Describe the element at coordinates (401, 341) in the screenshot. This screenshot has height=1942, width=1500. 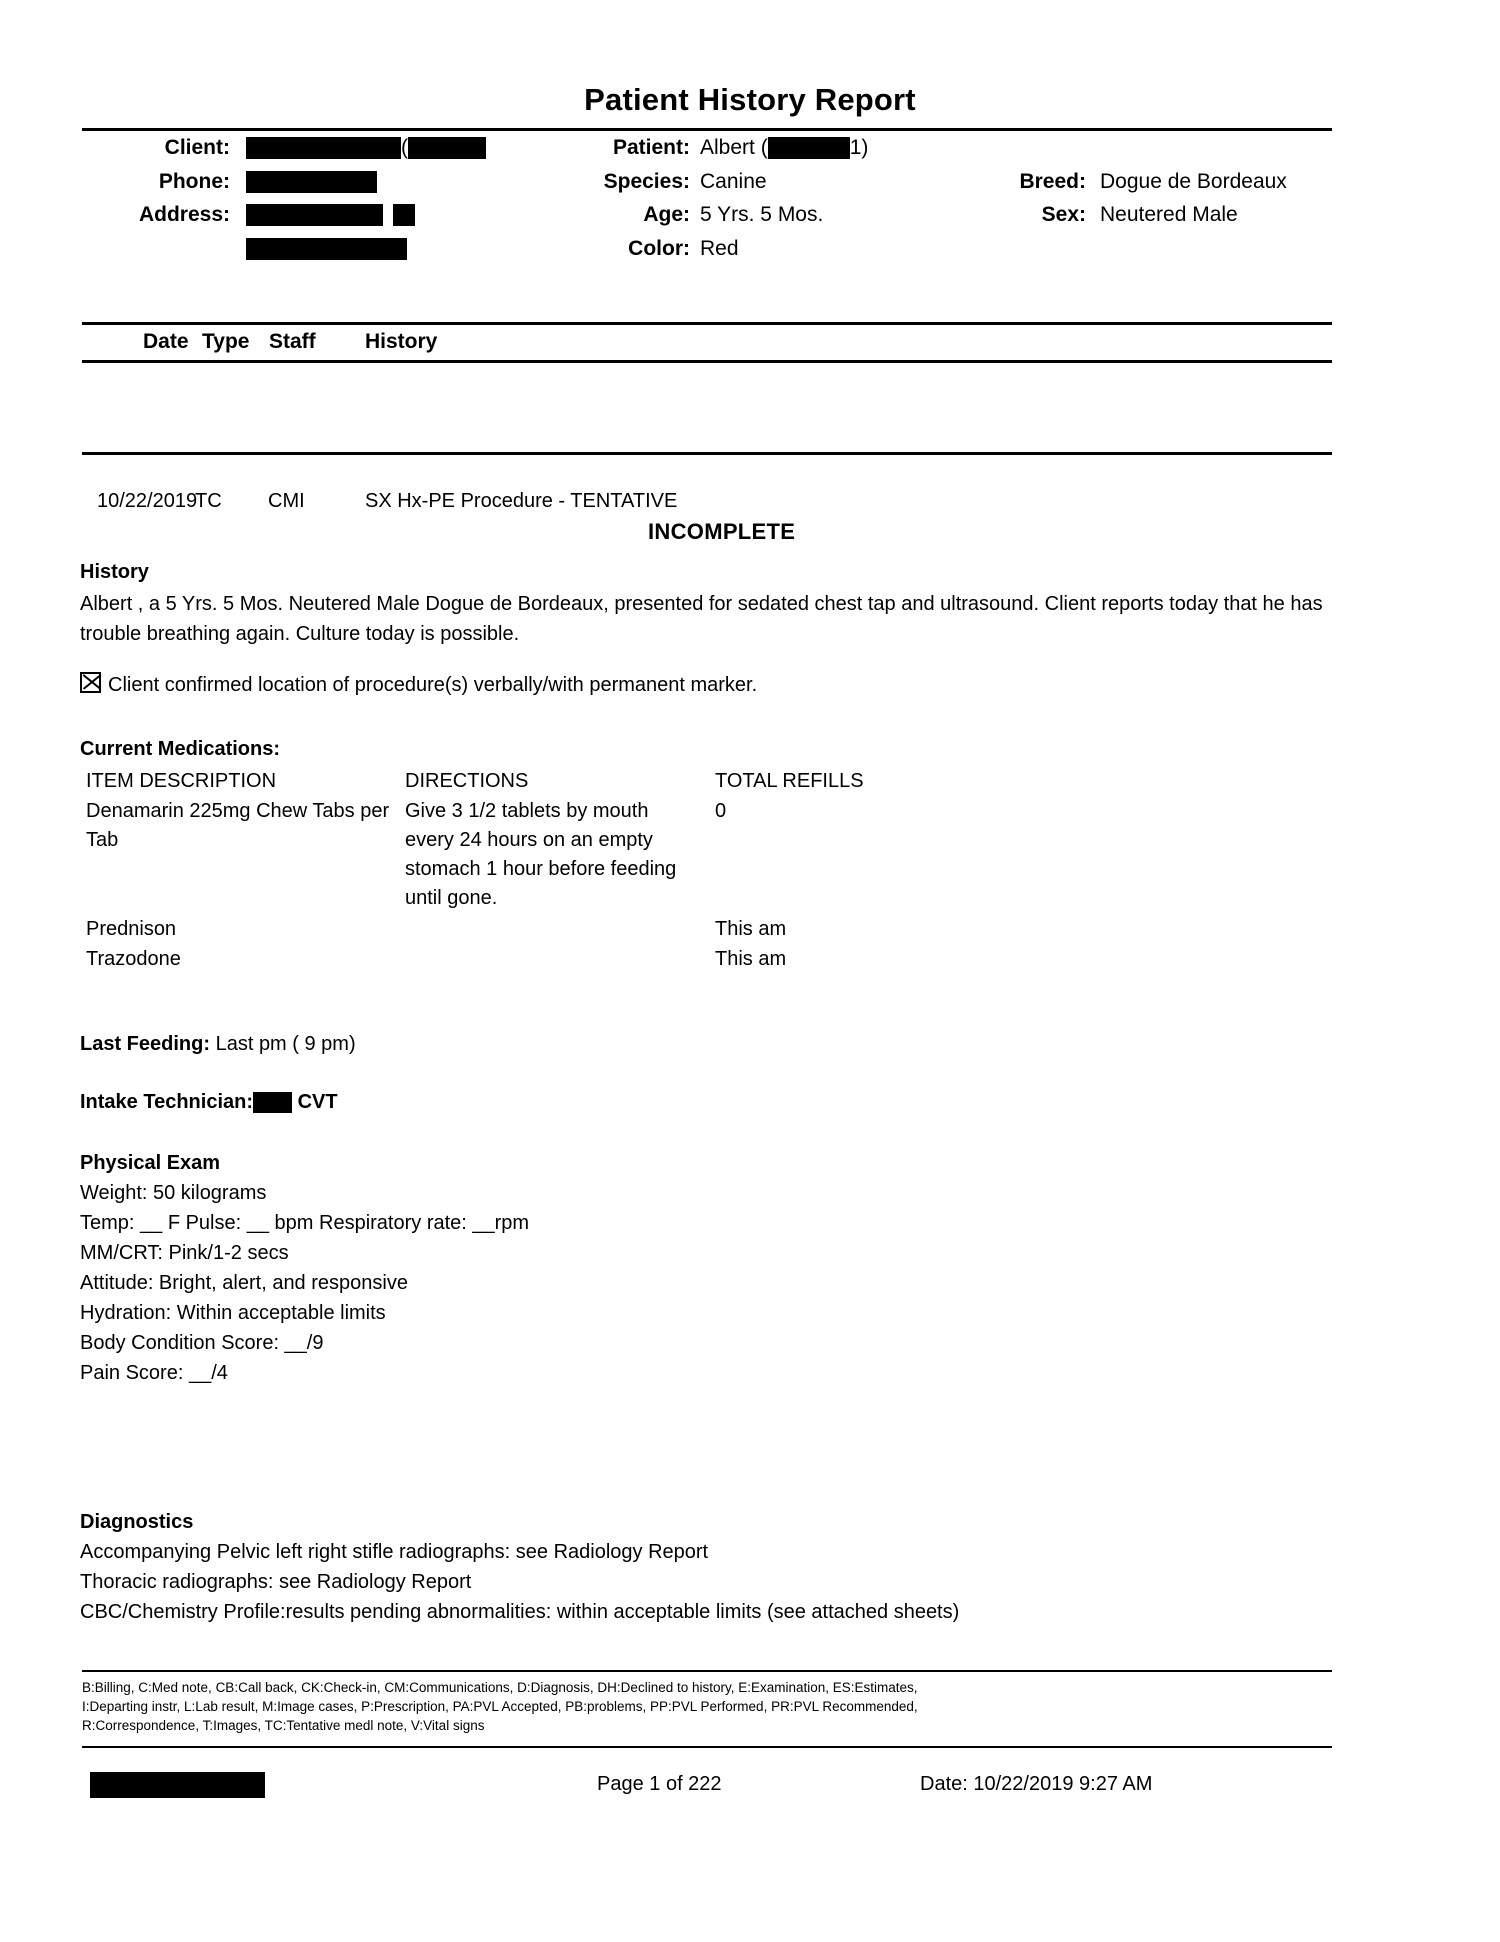
I see `column-header-history: History` at that location.